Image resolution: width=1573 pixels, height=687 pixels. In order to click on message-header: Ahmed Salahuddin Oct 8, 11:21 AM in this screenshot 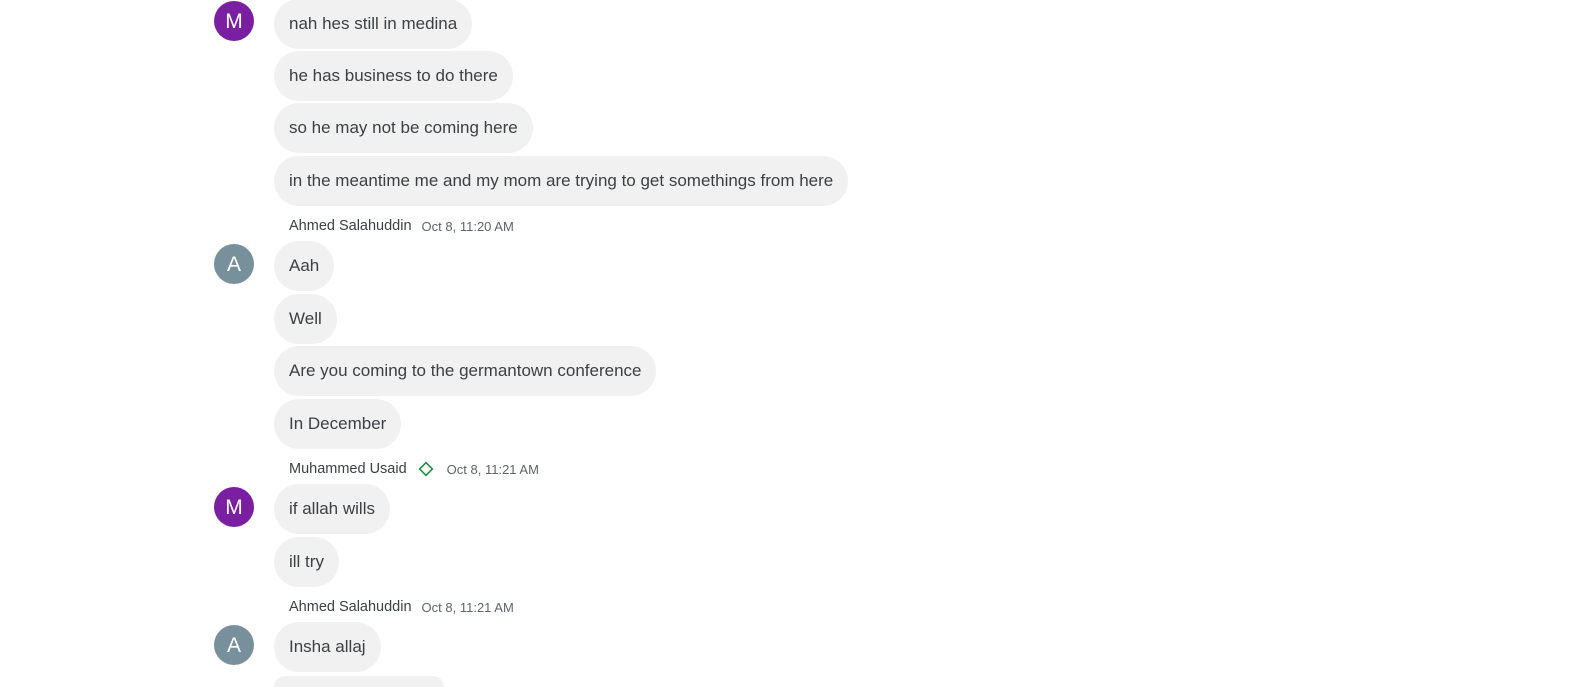, I will do `click(401, 607)`.